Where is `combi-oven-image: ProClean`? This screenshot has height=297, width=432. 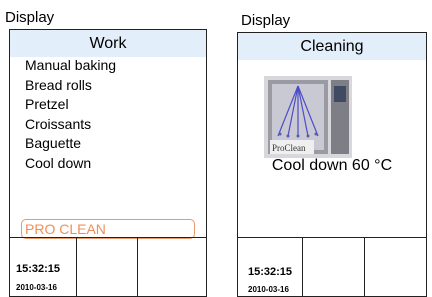
combi-oven-image: ProClean is located at coordinates (308, 117).